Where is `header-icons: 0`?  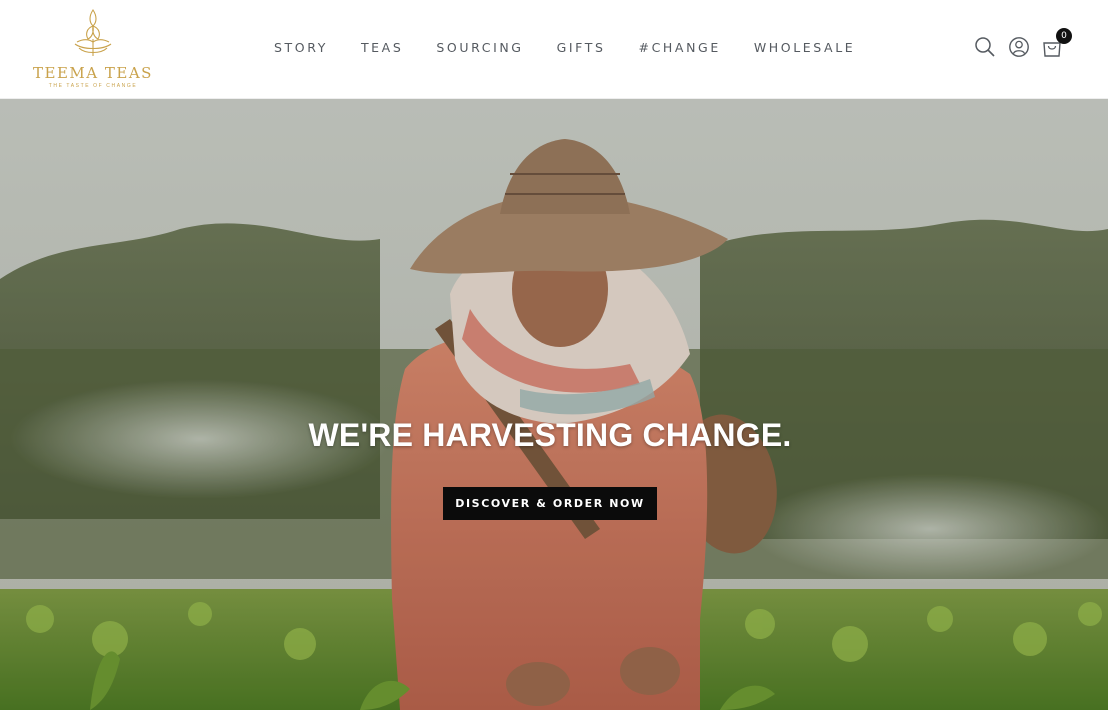 header-icons: 0 is located at coordinates (1023, 43).